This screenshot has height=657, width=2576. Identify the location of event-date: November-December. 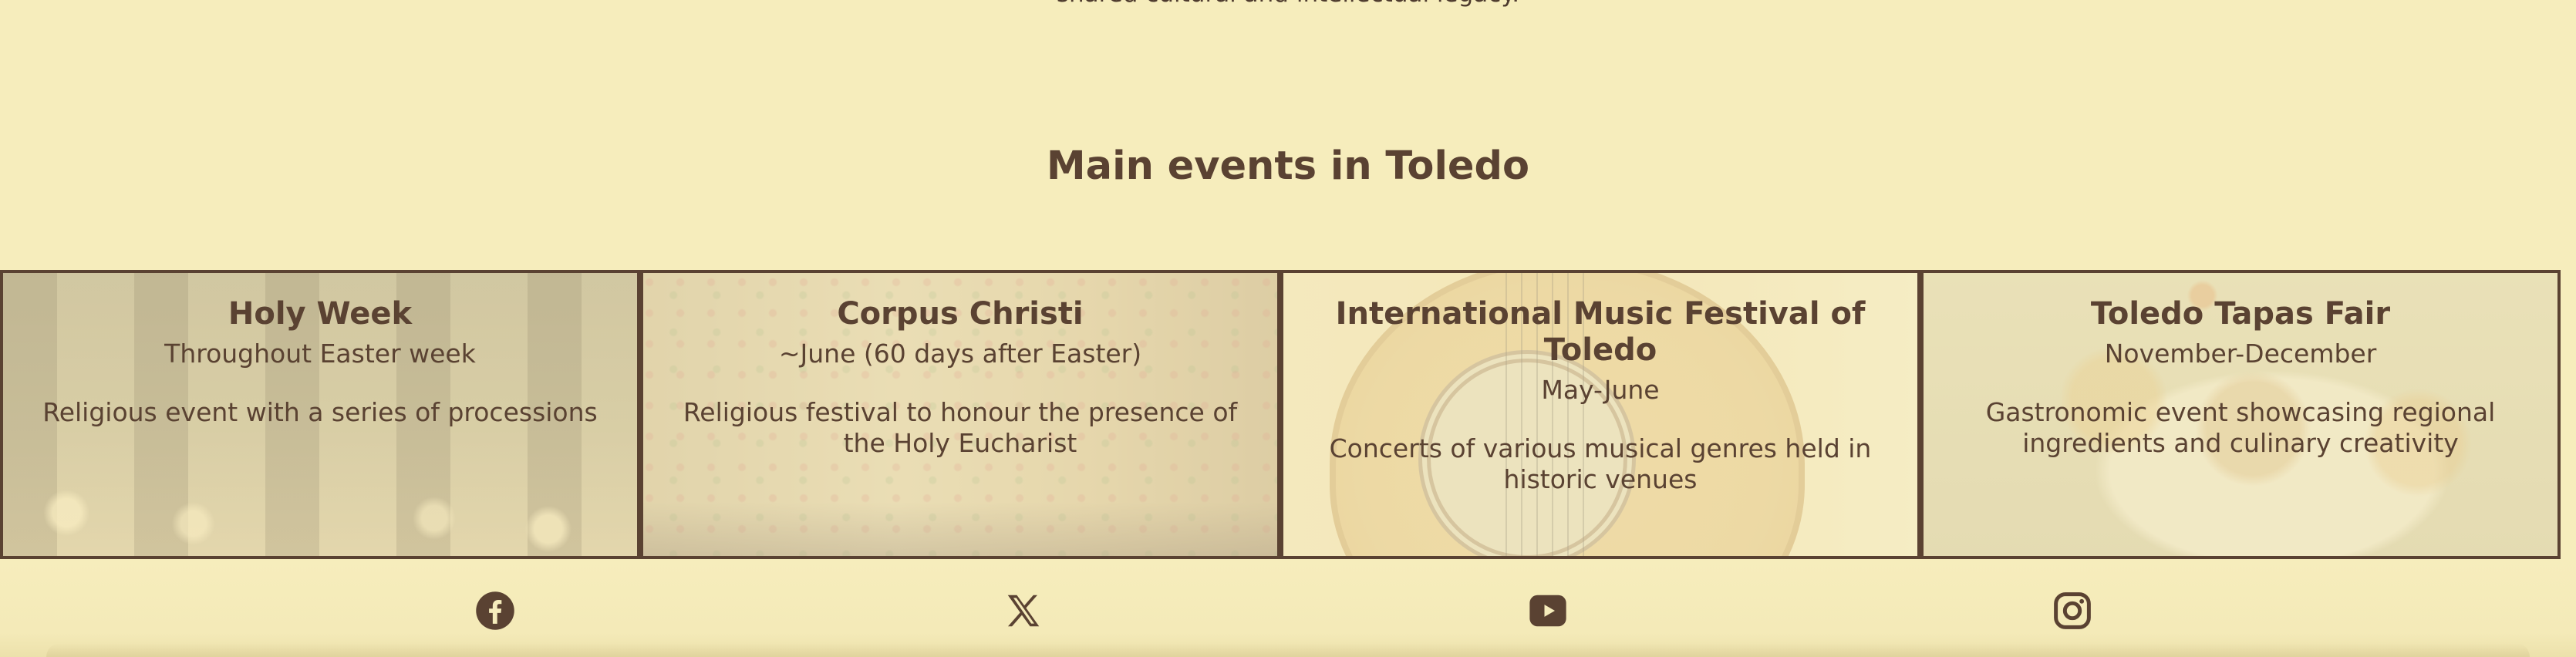
(2240, 354).